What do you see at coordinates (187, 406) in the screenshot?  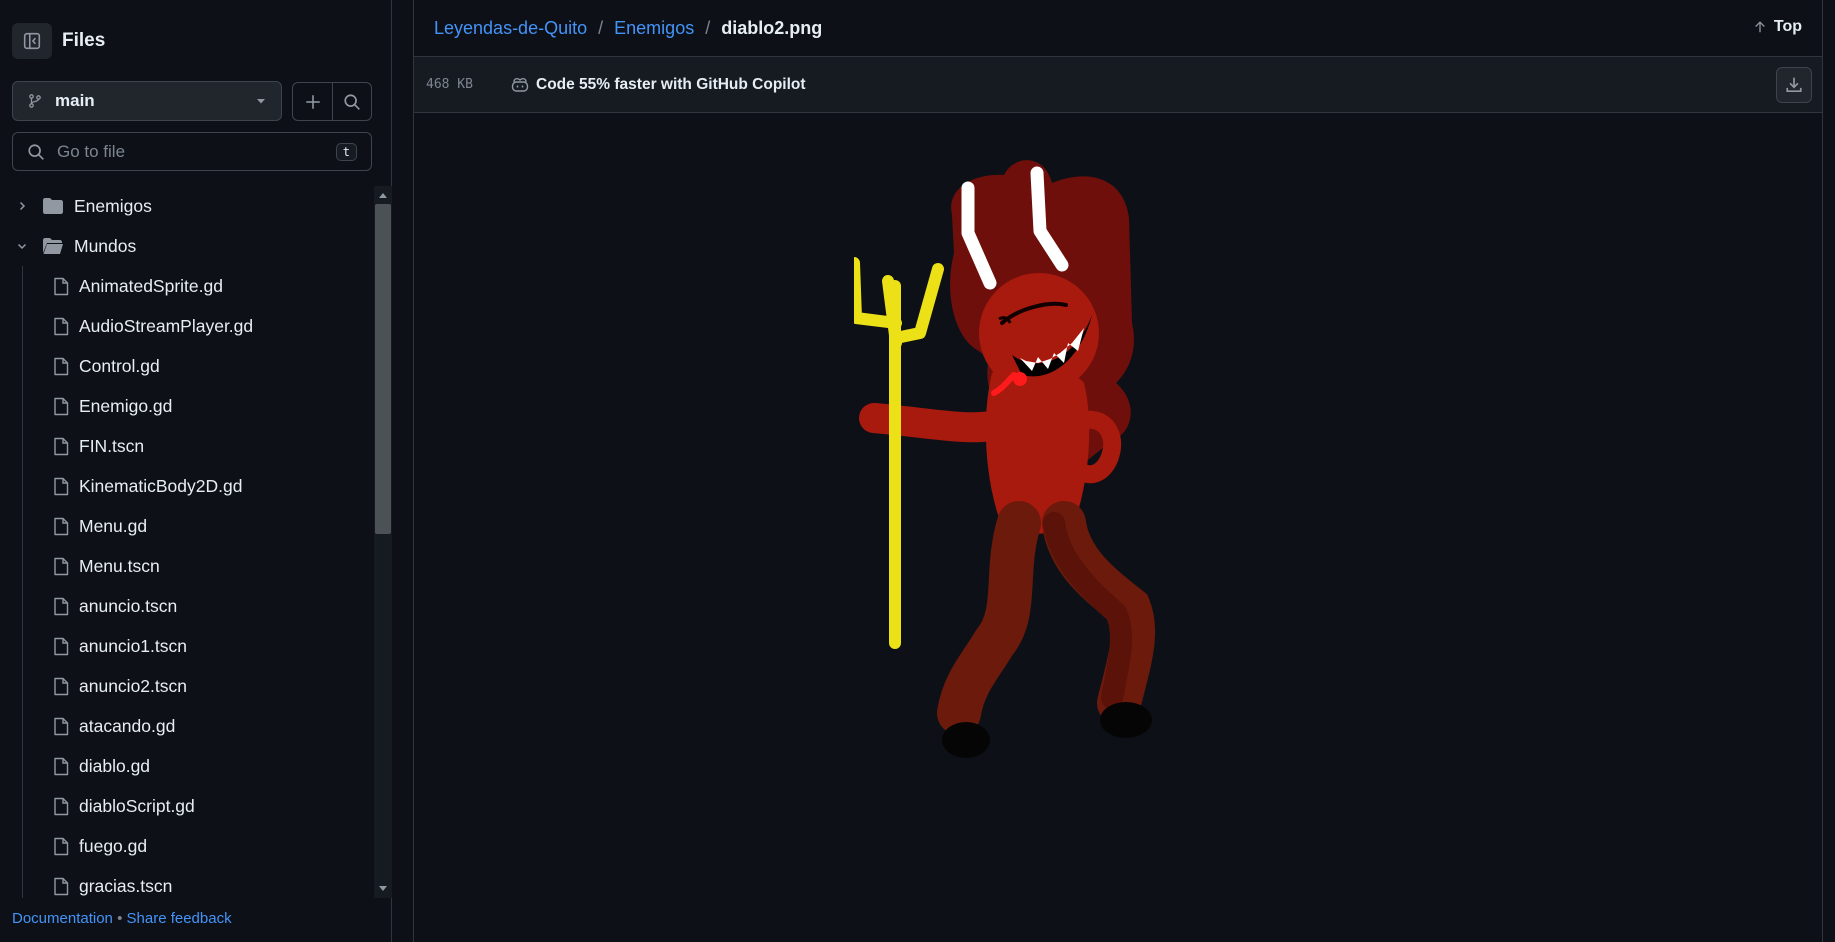 I see `tree-file-item: Enemigo.gd` at bounding box center [187, 406].